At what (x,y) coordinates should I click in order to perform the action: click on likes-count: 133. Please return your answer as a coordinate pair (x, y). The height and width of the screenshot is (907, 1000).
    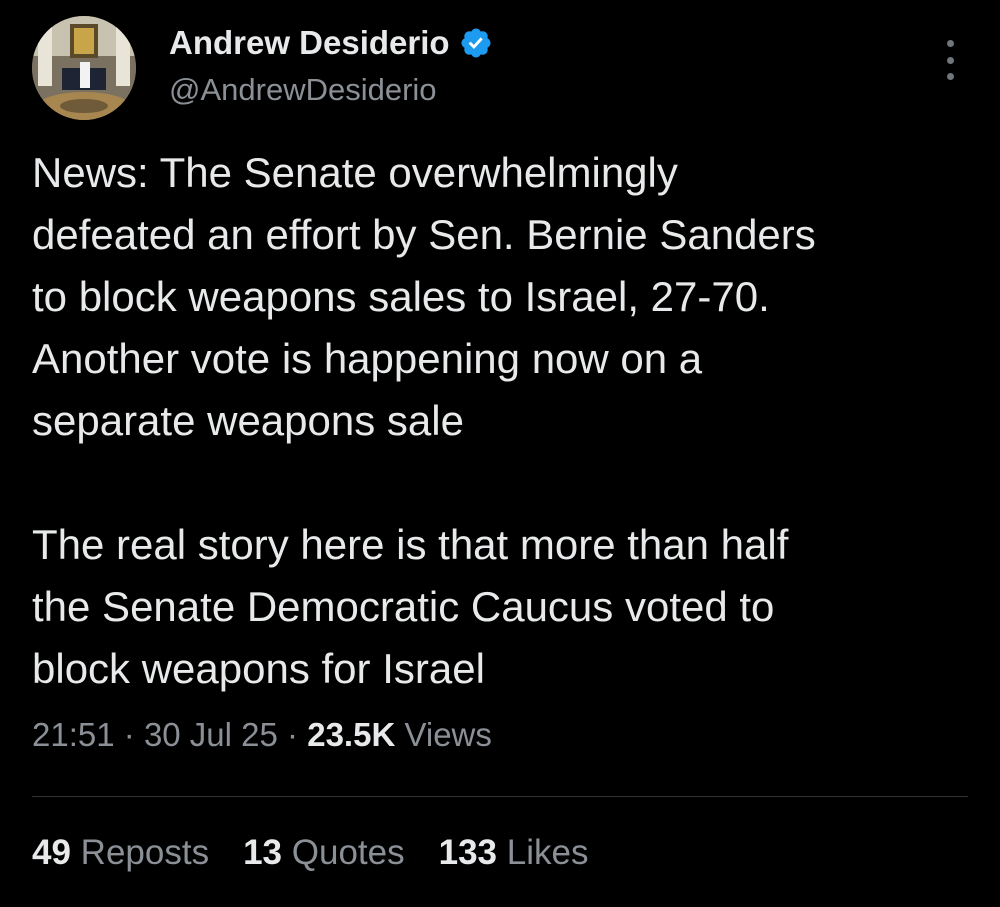
    Looking at the image, I should click on (468, 852).